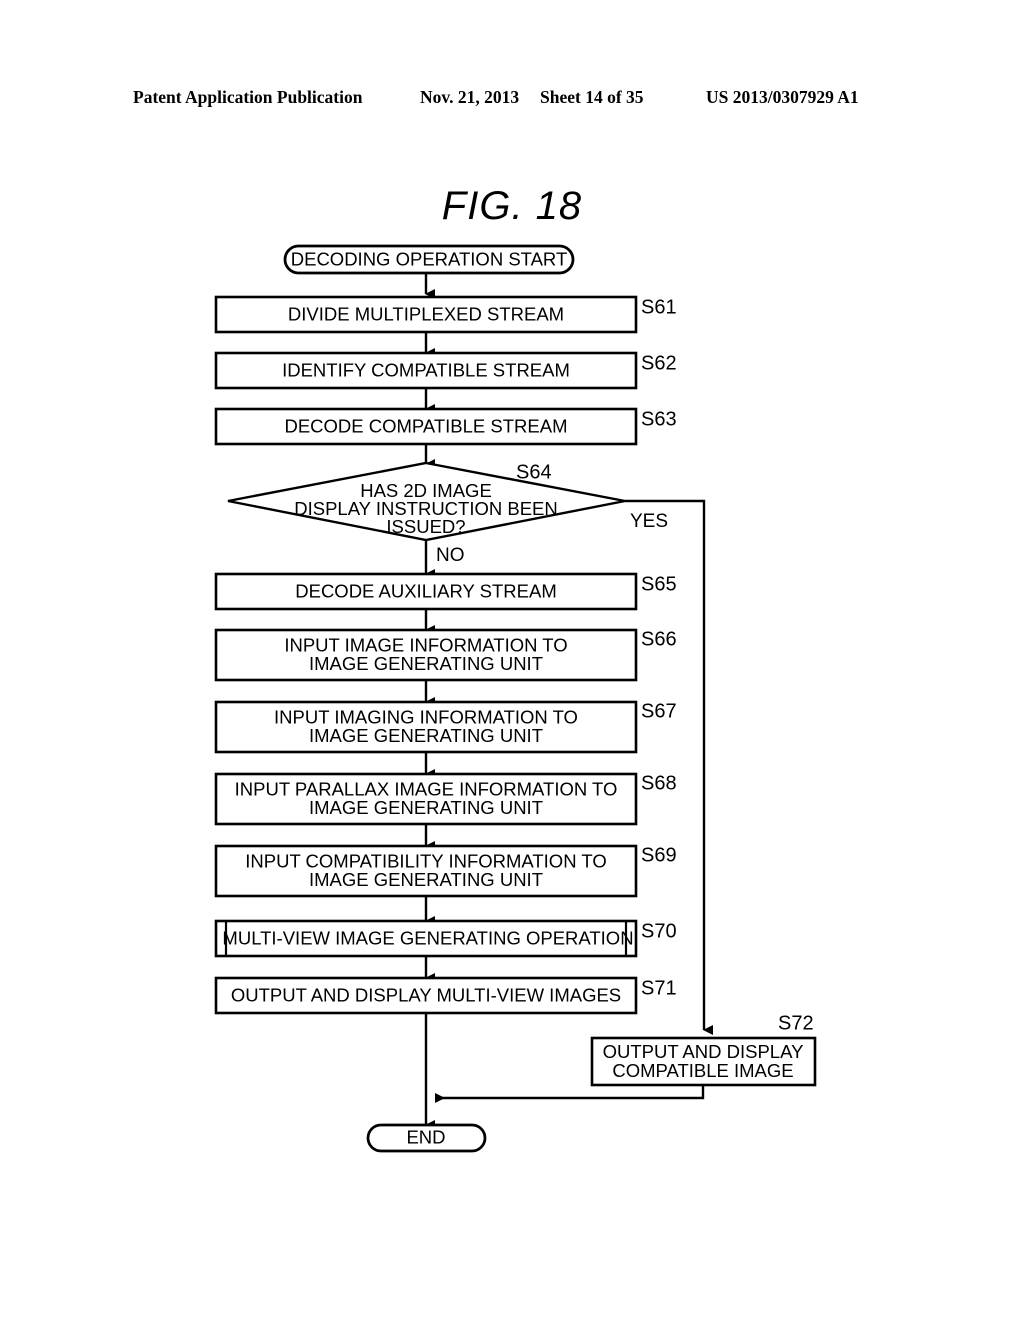 Image resolution: width=1024 pixels, height=1320 pixels. Describe the element at coordinates (659, 363) in the screenshot. I see `s62-step-id: S62` at that location.